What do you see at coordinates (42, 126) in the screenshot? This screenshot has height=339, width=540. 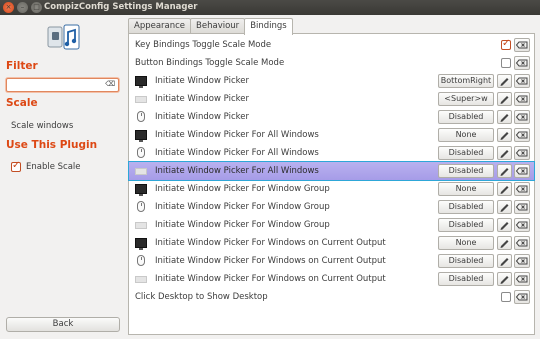 I see `sidebar-item-scale-windows: Scale windows` at bounding box center [42, 126].